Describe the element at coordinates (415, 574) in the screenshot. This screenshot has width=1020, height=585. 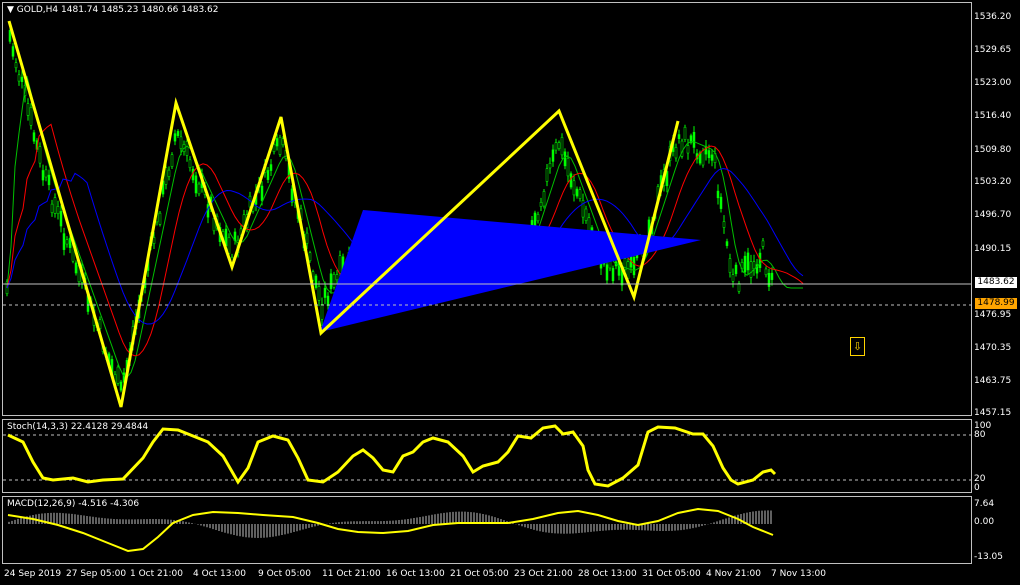
I see `time-label: 16 Oct 13:00` at that location.